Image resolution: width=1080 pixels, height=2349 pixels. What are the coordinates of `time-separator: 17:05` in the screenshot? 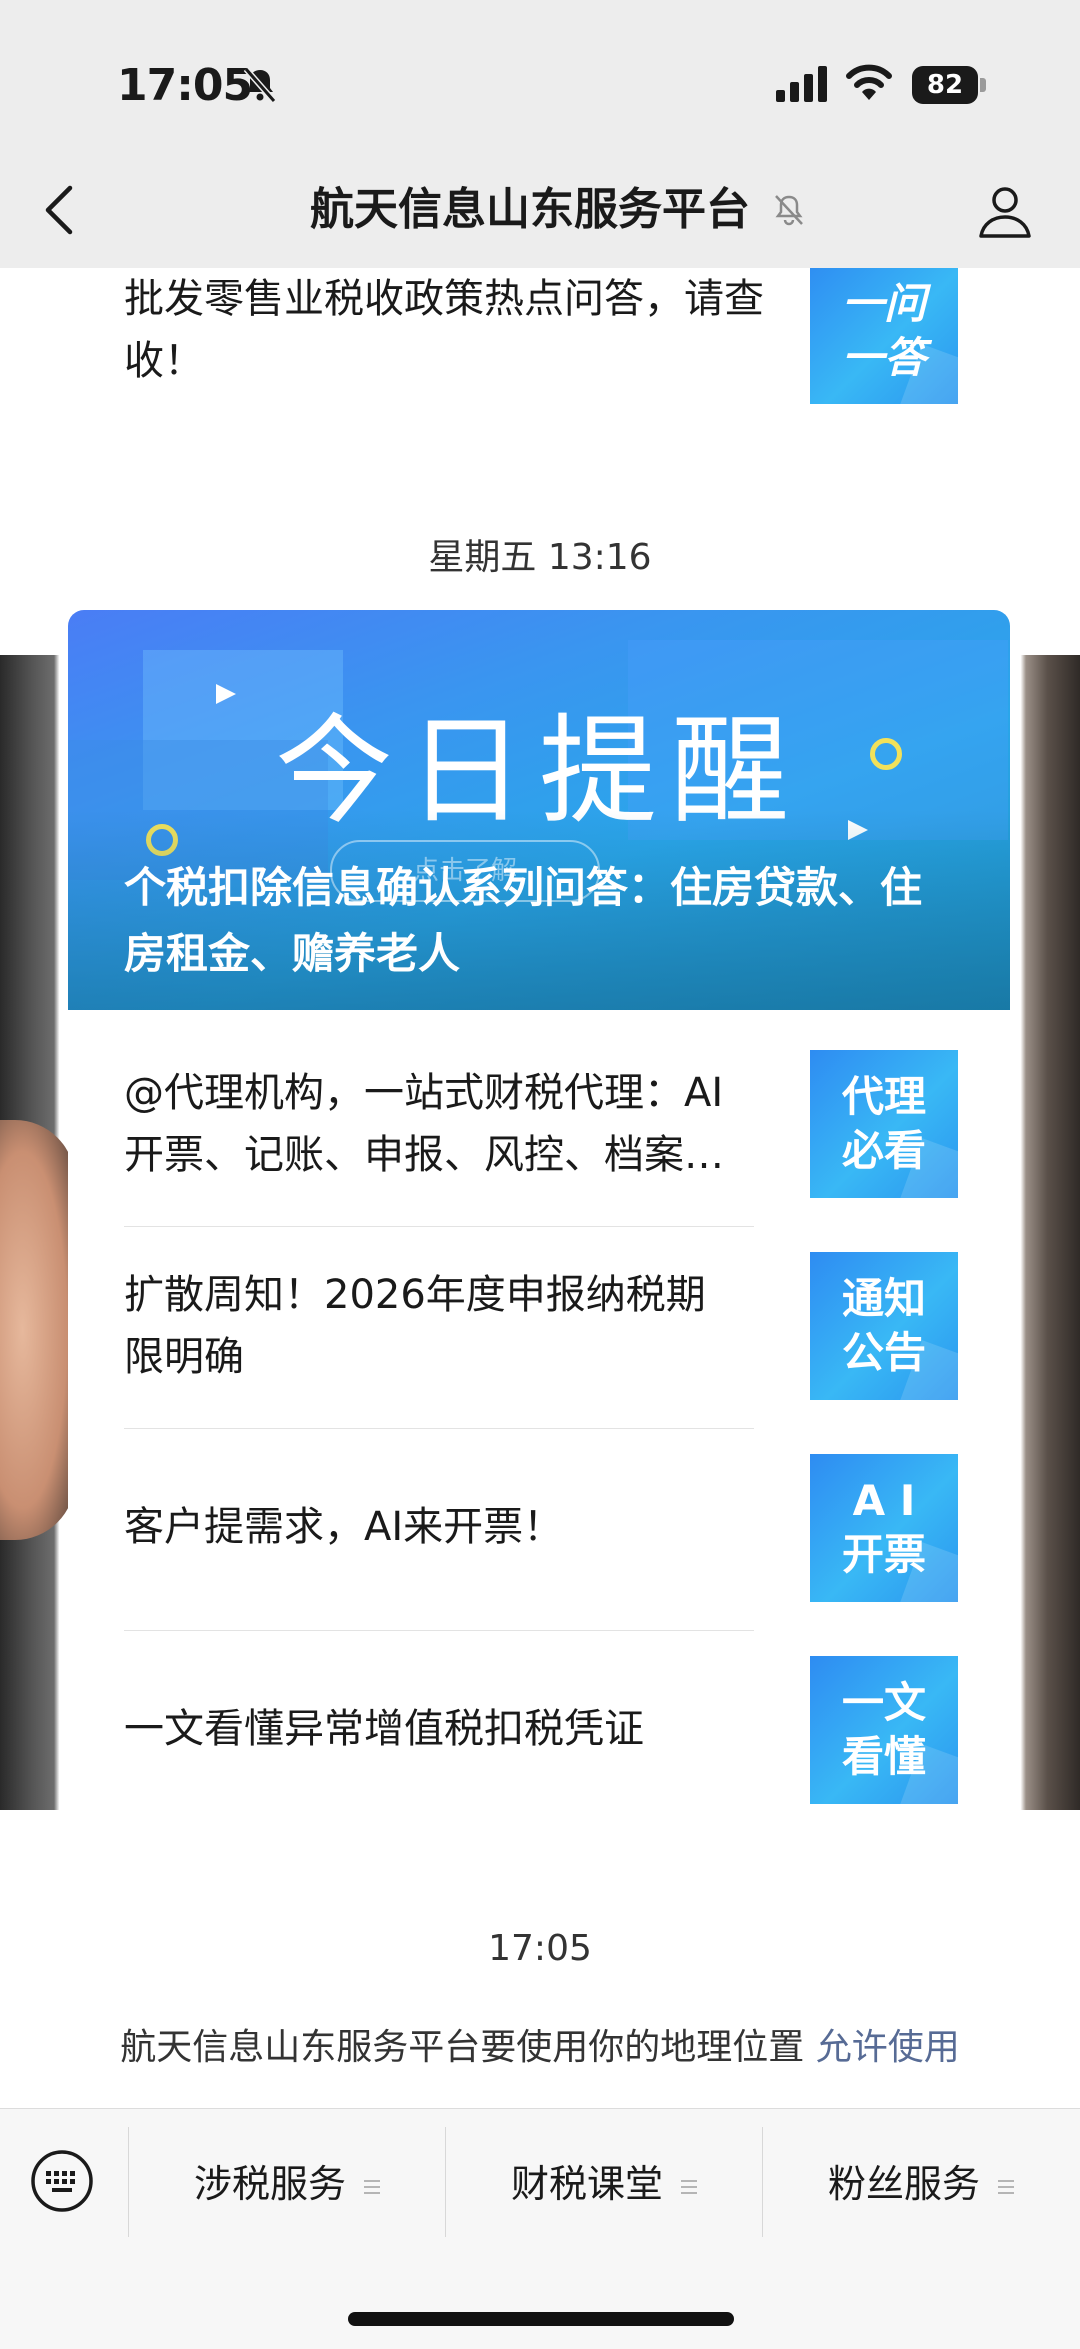 It's located at (540, 1948).